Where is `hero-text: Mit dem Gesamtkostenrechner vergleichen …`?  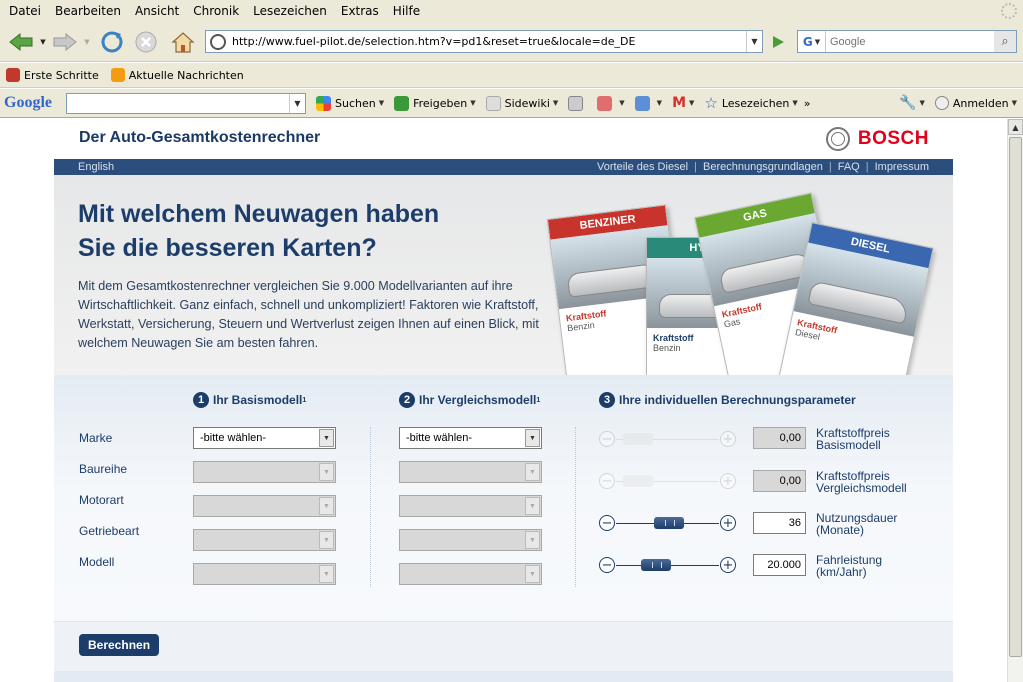
hero-text: Mit dem Gesamtkostenrechner vergleichen … is located at coordinates (308, 314).